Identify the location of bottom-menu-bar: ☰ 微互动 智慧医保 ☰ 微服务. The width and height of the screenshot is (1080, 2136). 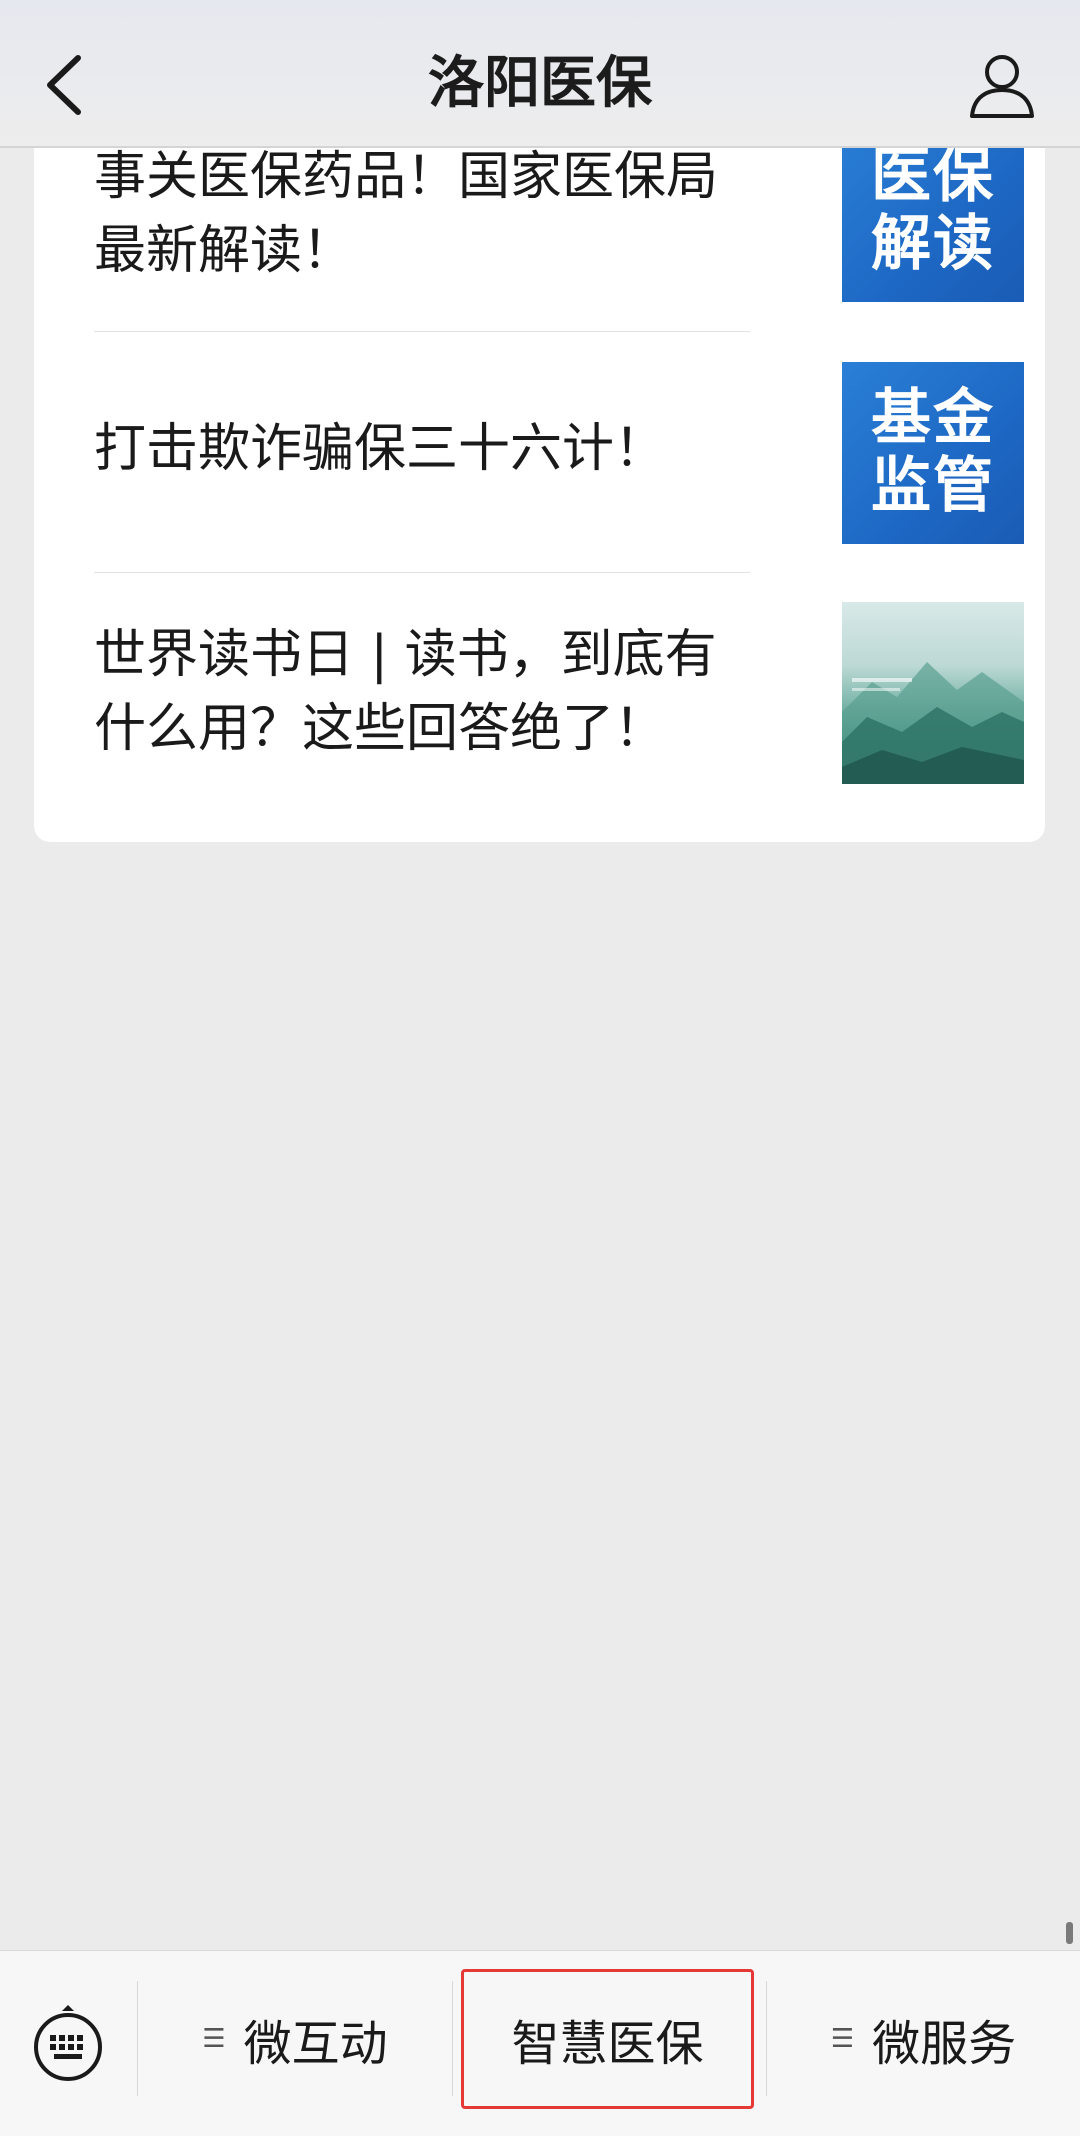
(540, 2043).